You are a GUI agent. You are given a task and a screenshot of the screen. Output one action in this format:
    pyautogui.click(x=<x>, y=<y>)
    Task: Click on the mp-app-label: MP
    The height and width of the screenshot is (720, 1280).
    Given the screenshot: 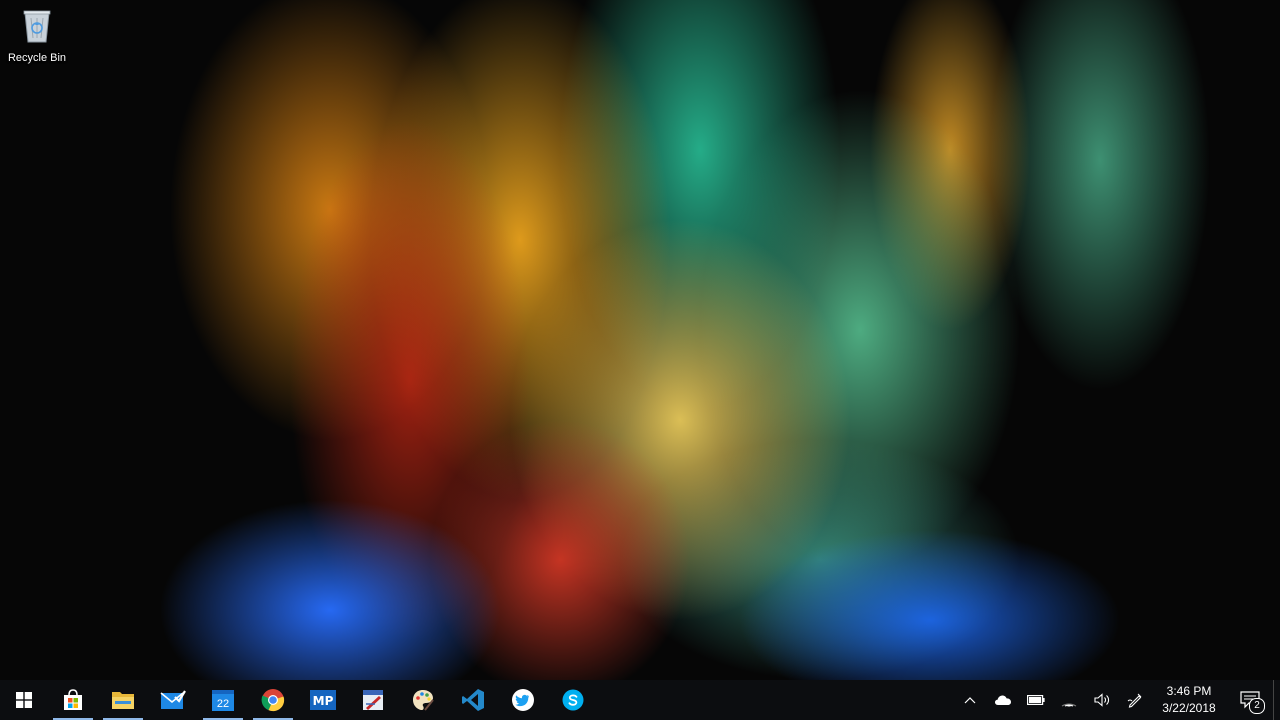 What is the action you would take?
    pyautogui.click(x=323, y=701)
    